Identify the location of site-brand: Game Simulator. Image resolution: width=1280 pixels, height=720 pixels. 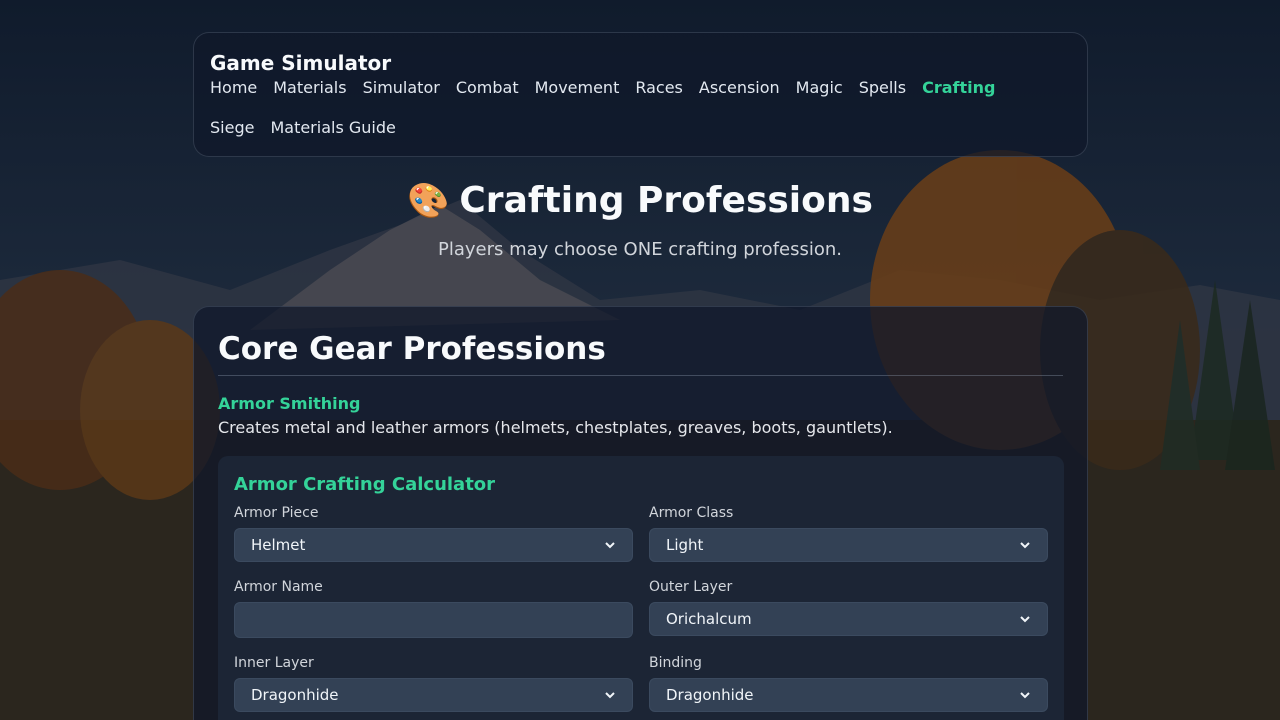
(640, 63).